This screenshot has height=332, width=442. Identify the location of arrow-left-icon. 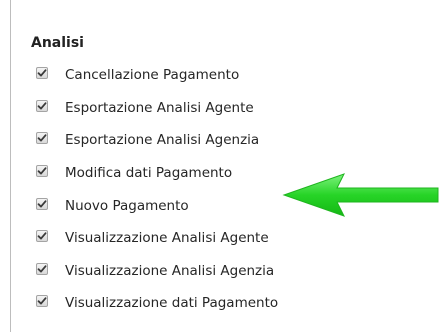
(360, 195).